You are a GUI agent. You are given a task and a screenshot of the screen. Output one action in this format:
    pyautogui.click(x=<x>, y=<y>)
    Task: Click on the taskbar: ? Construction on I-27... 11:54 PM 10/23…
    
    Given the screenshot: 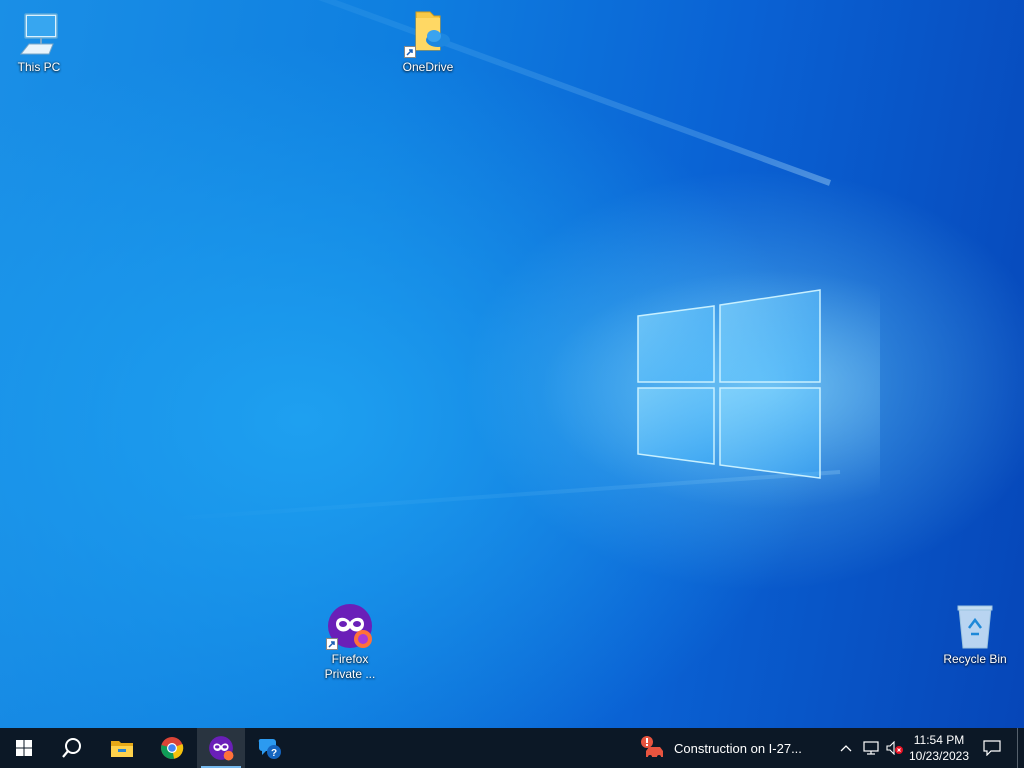 What is the action you would take?
    pyautogui.click(x=512, y=748)
    